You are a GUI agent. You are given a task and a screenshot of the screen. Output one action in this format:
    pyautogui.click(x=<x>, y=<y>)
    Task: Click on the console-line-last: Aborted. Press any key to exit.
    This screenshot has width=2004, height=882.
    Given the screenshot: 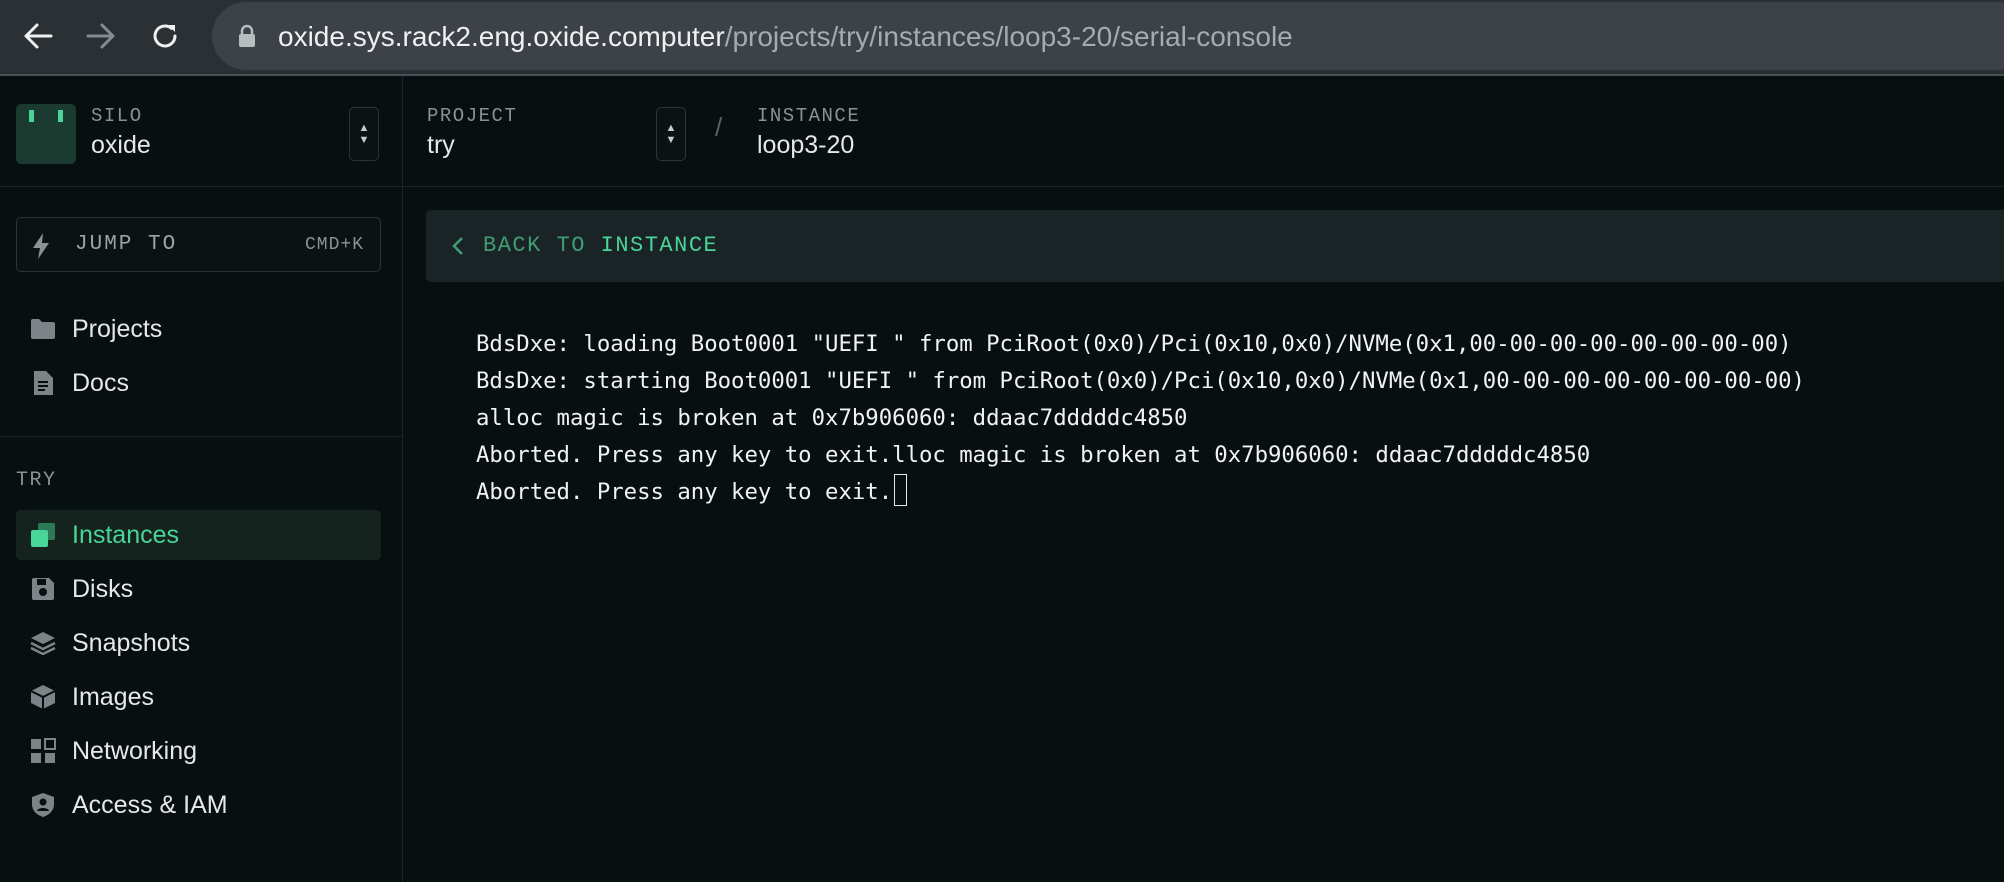 What is the action you would take?
    pyautogui.click(x=1240, y=492)
    